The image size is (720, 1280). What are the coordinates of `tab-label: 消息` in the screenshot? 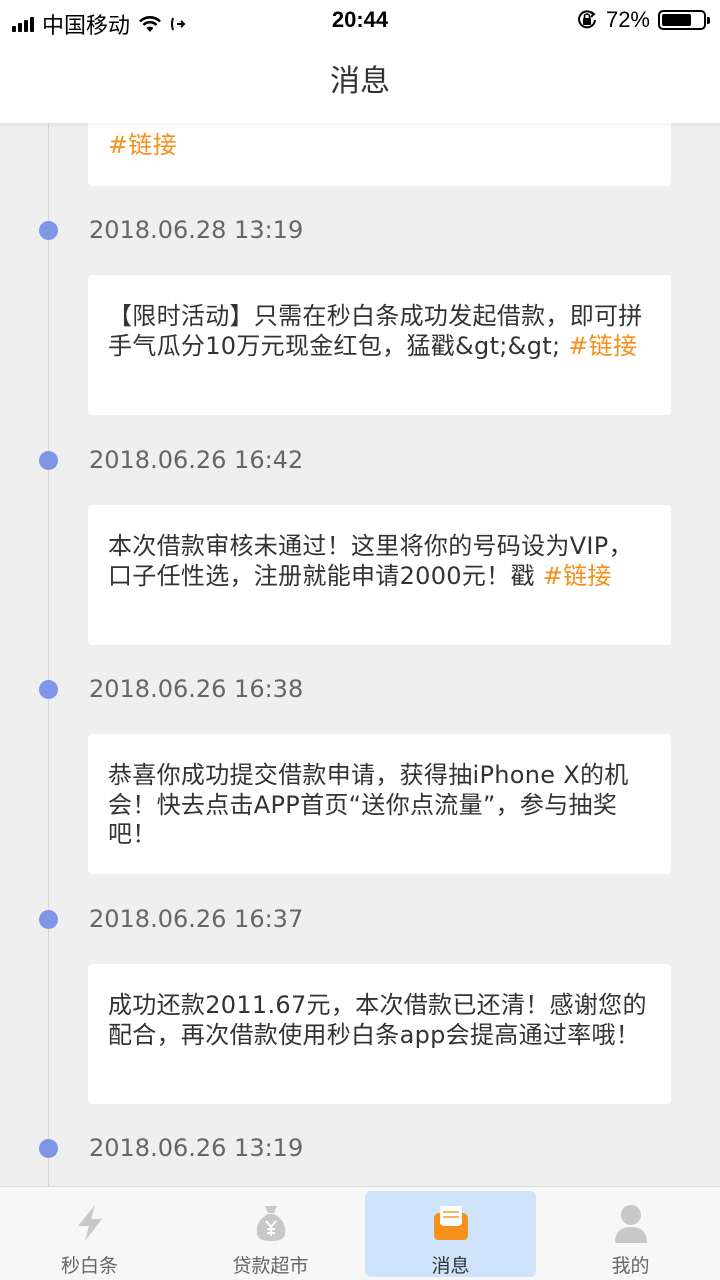 It's located at (450, 1266).